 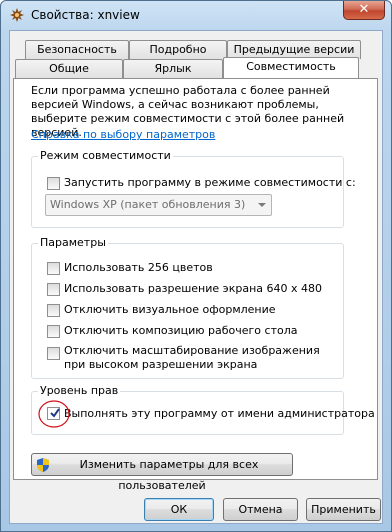 I want to click on compatibility-mode-group: Режим совместимости, so click(x=187, y=188).